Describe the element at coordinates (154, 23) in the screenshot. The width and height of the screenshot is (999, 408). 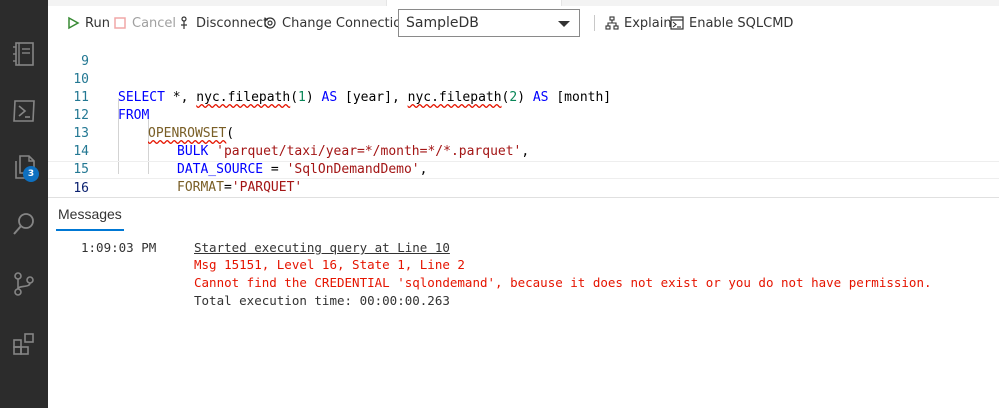
I see `cancel-label: Cancel` at that location.